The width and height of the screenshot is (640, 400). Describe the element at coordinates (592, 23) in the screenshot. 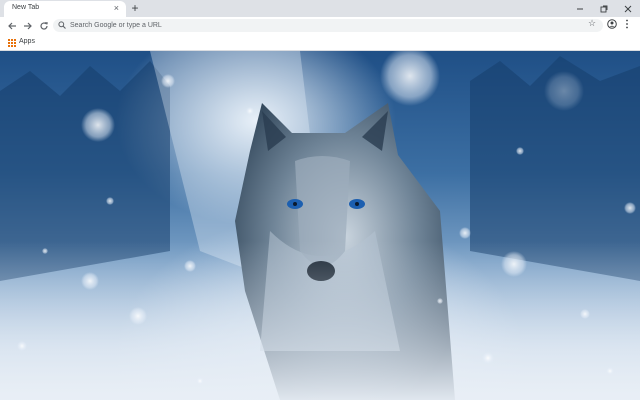

I see `star-icon: ☆` at that location.